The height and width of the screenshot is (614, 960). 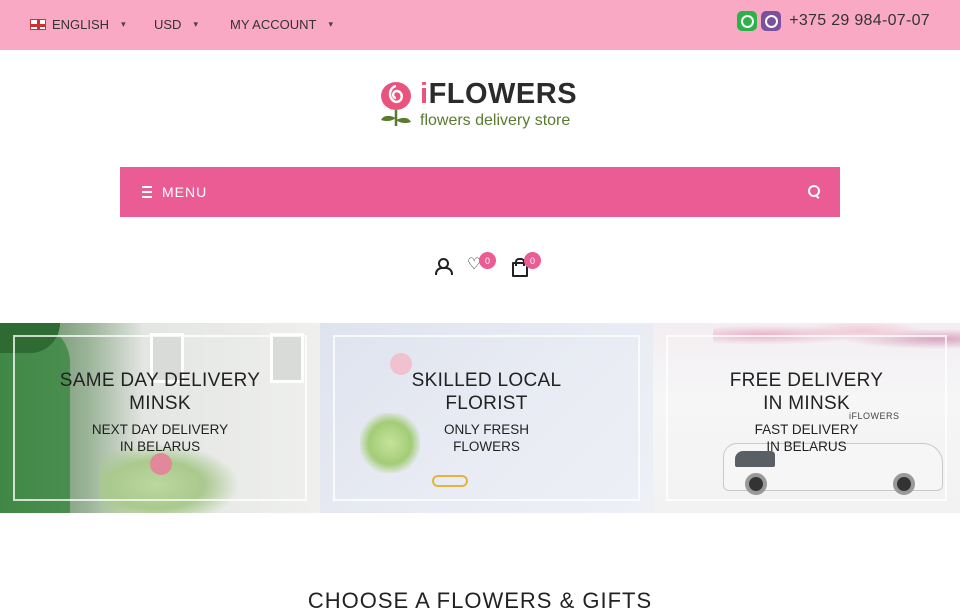 I want to click on contact-phone: +375 29 984-07-07, so click(x=833, y=21).